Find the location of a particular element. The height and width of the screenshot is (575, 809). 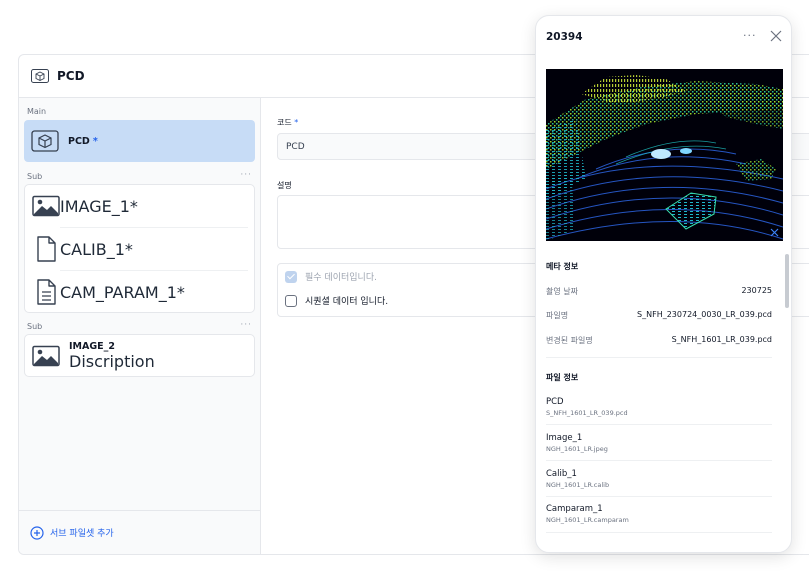

sidebar-item-label: CAM_PARAM_1 is located at coordinates (118, 292).